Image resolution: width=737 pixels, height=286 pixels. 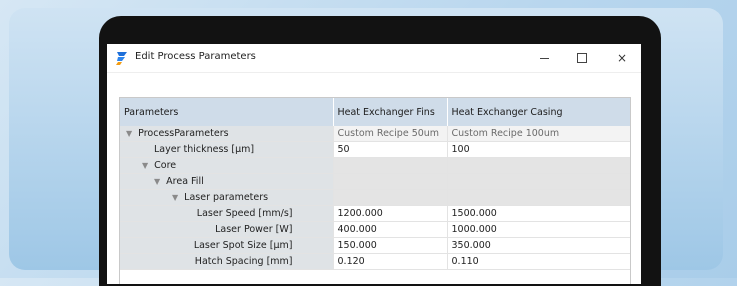 What do you see at coordinates (227, 165) in the screenshot?
I see `tree-node-core: ▼ Core` at bounding box center [227, 165].